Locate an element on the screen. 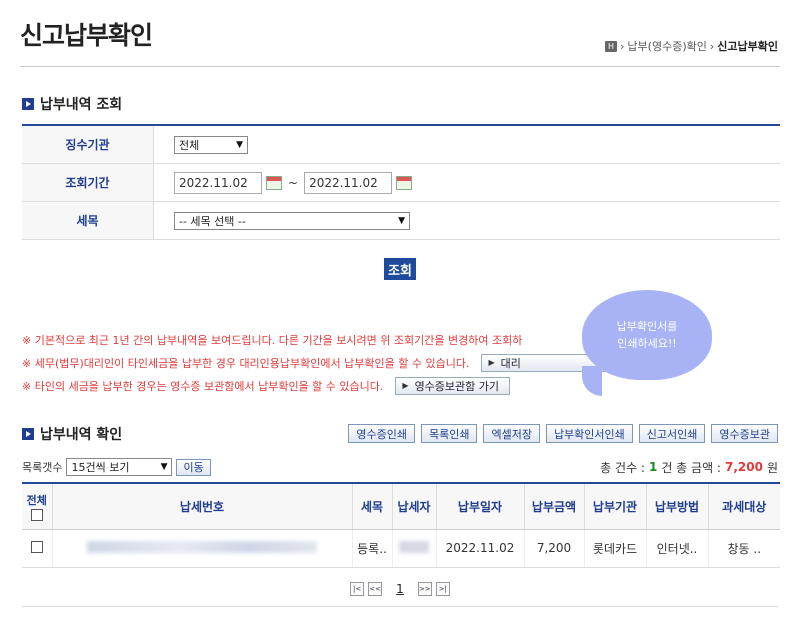 The height and width of the screenshot is (630, 800). breadcrumb-item-receipt: 납부(영수증)확인 is located at coordinates (666, 46).